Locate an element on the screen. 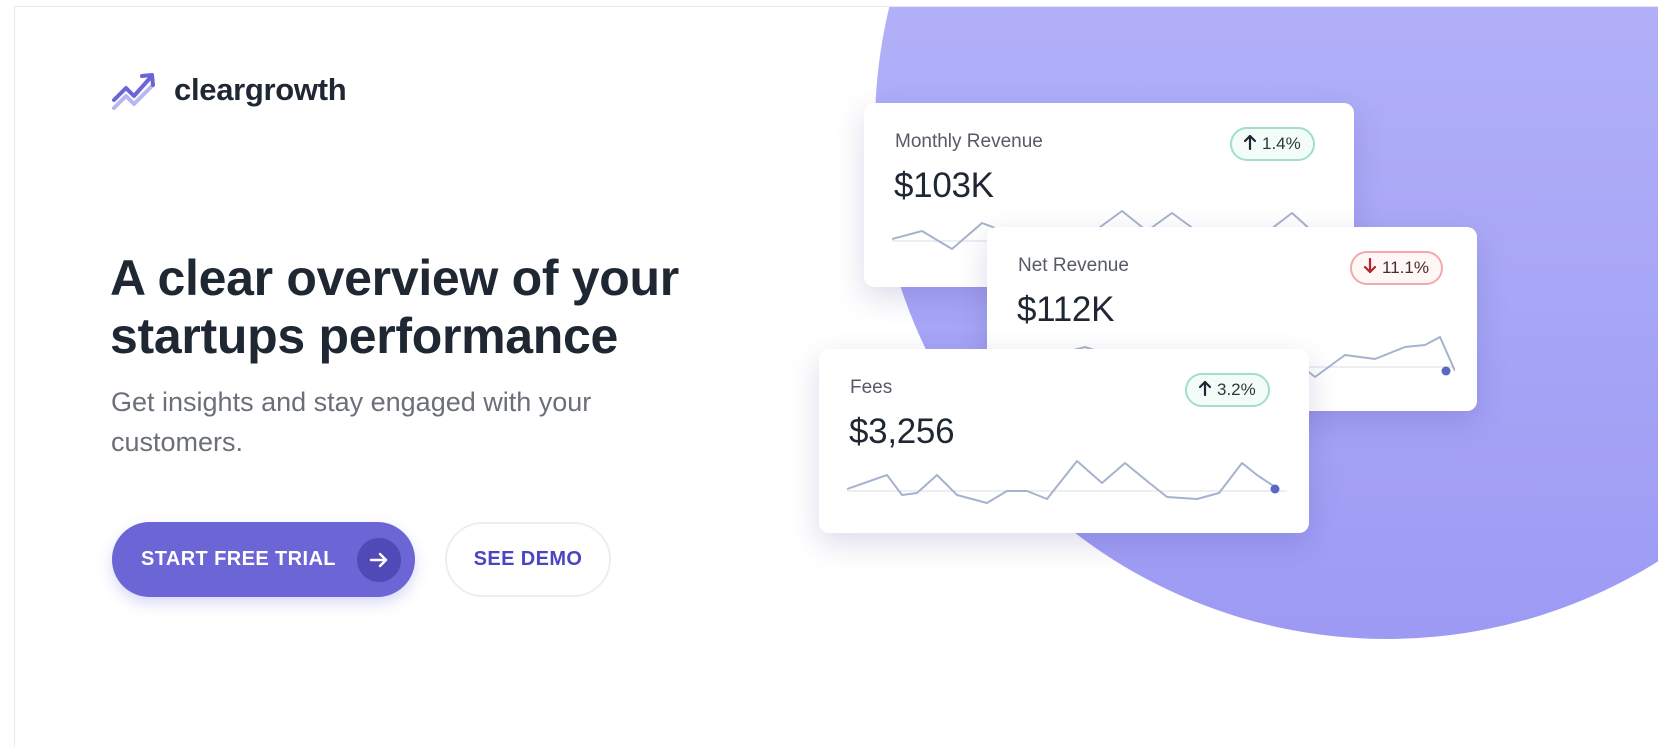 This screenshot has height=747, width=1658. brand-logo: cleargrowth is located at coordinates (229, 90).